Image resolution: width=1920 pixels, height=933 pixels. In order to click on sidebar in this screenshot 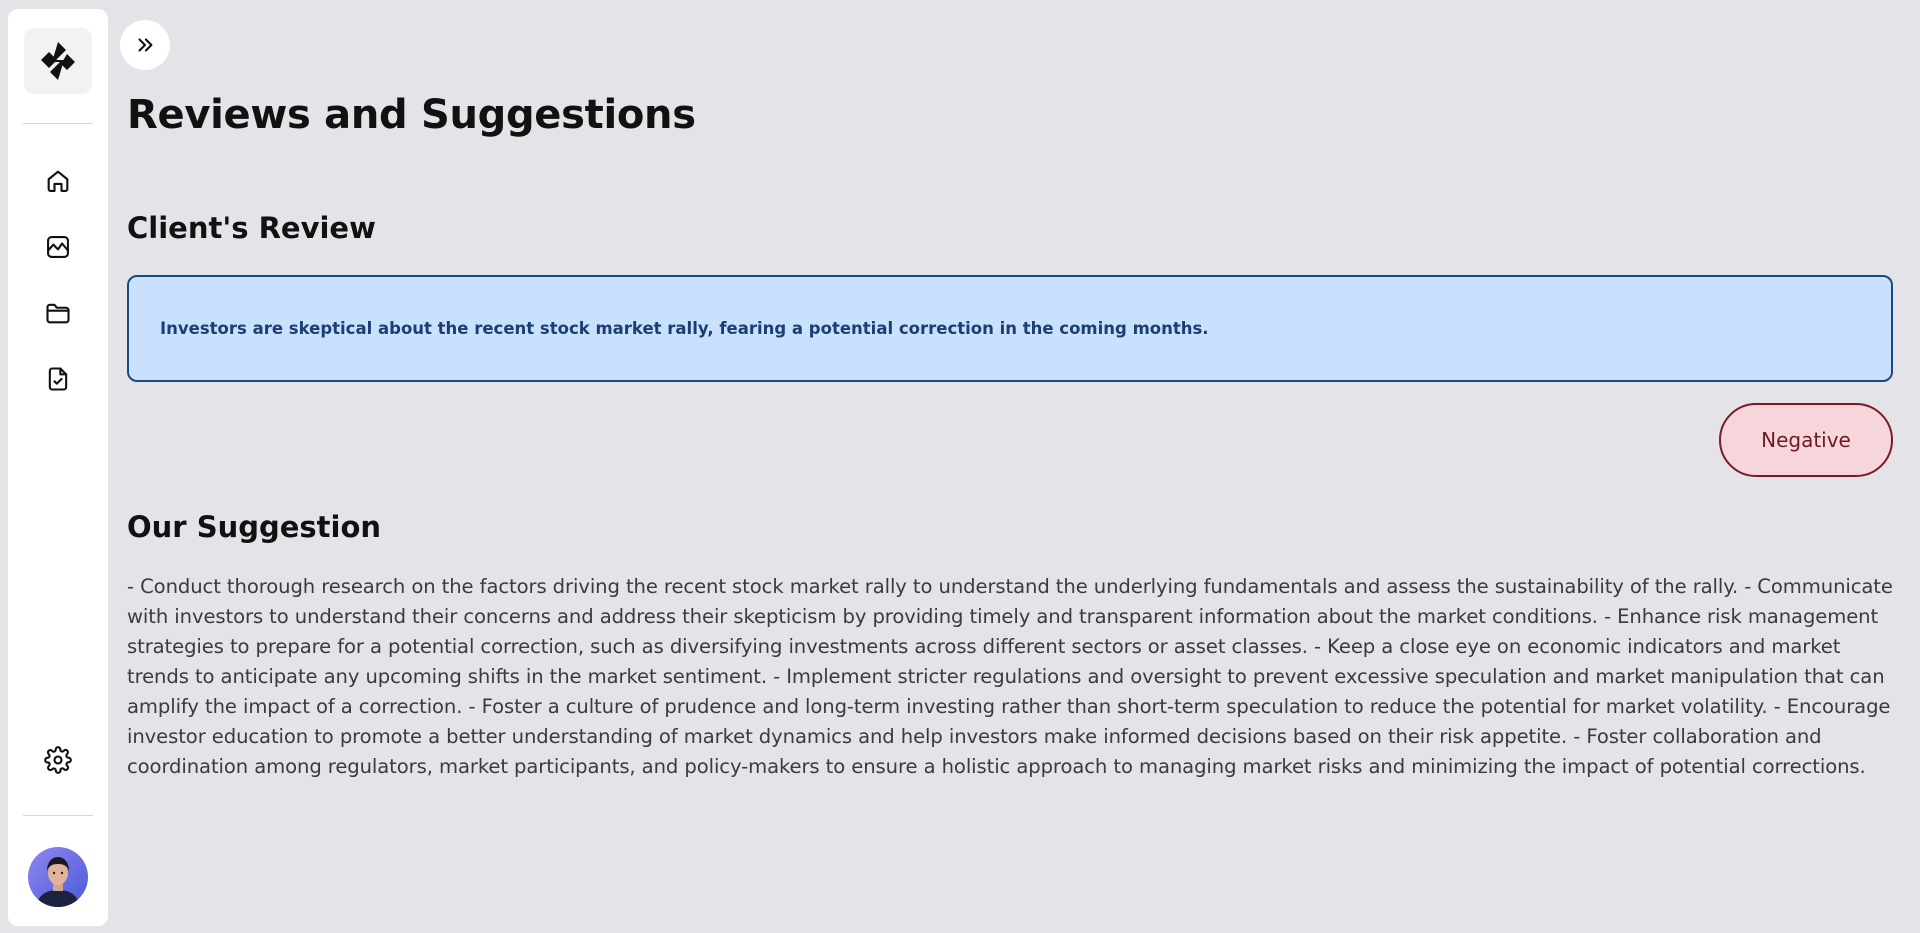, I will do `click(58, 467)`.